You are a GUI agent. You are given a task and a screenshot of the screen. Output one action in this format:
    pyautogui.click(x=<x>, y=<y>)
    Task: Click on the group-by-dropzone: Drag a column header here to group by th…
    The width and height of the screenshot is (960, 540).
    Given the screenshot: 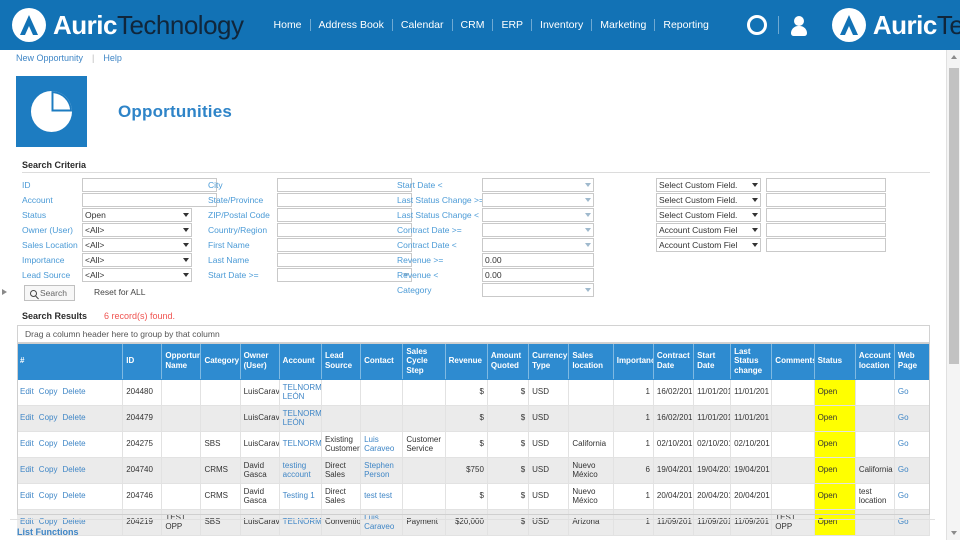 What is the action you would take?
    pyautogui.click(x=473, y=334)
    